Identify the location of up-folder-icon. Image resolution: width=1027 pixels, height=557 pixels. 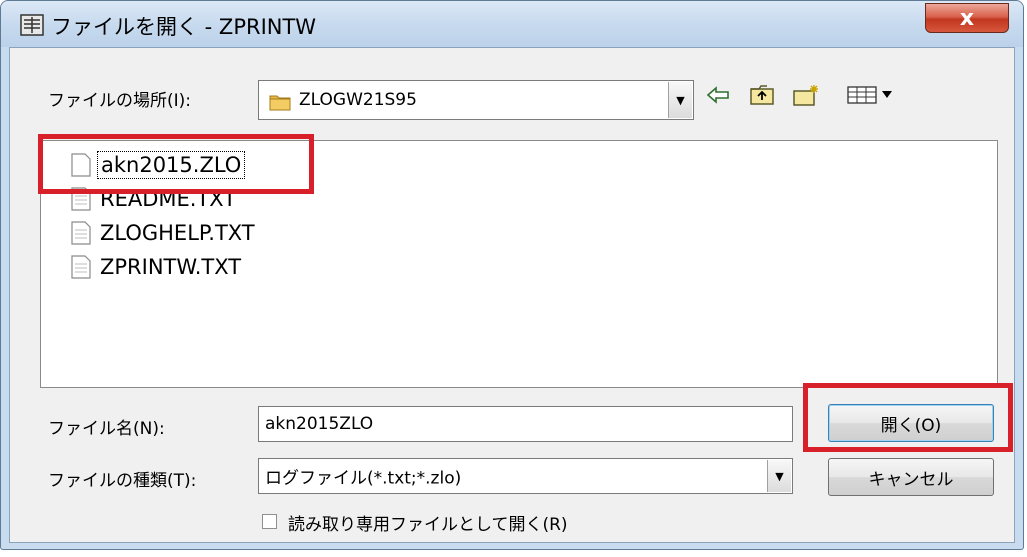
(762, 95).